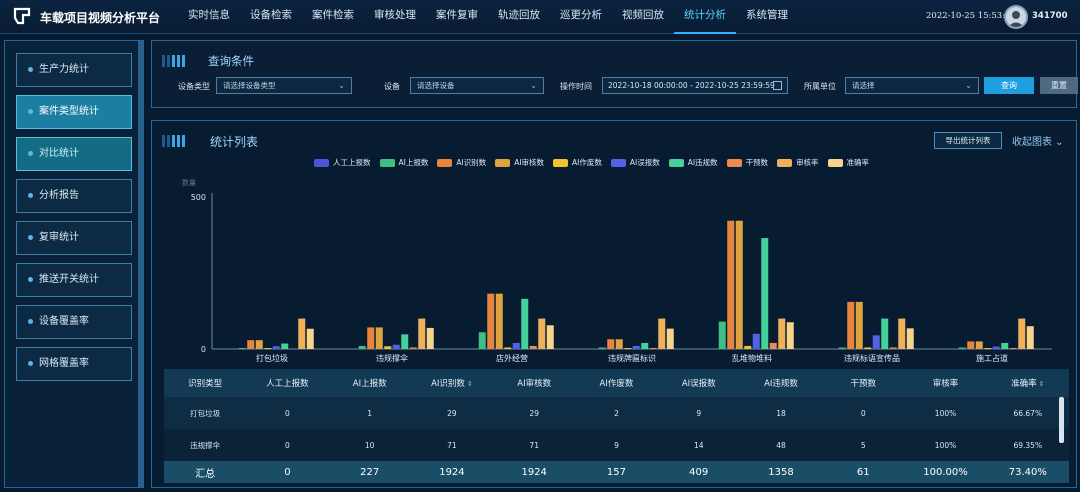  What do you see at coordinates (457, 17) in the screenshot?
I see `nav-case-recheck: 案件复审` at bounding box center [457, 17].